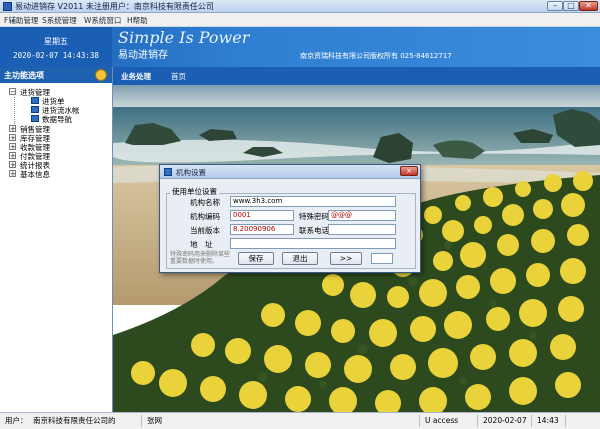  What do you see at coordinates (35, 174) in the screenshot?
I see `tree-item-basic-info: 基本信息` at bounding box center [35, 174].